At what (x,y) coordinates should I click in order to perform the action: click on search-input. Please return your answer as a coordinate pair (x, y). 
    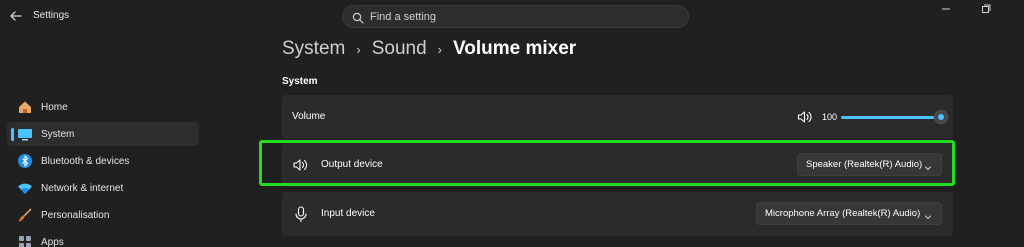
    Looking at the image, I should click on (520, 16).